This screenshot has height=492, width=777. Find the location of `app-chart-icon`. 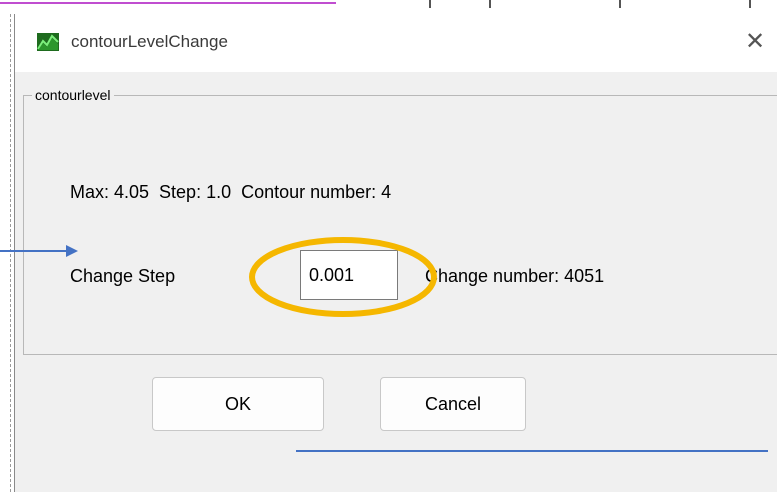

app-chart-icon is located at coordinates (48, 42).